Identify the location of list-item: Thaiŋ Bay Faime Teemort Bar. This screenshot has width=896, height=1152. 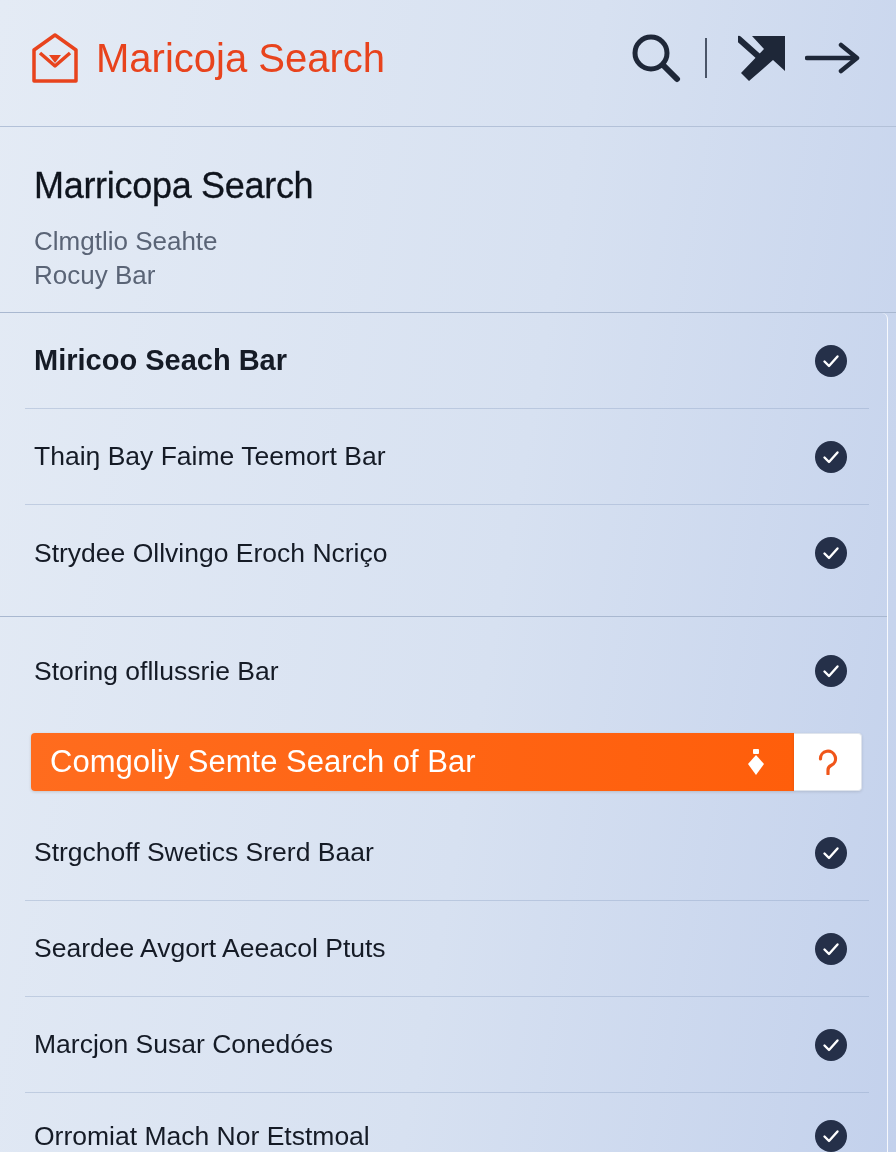
(447, 457).